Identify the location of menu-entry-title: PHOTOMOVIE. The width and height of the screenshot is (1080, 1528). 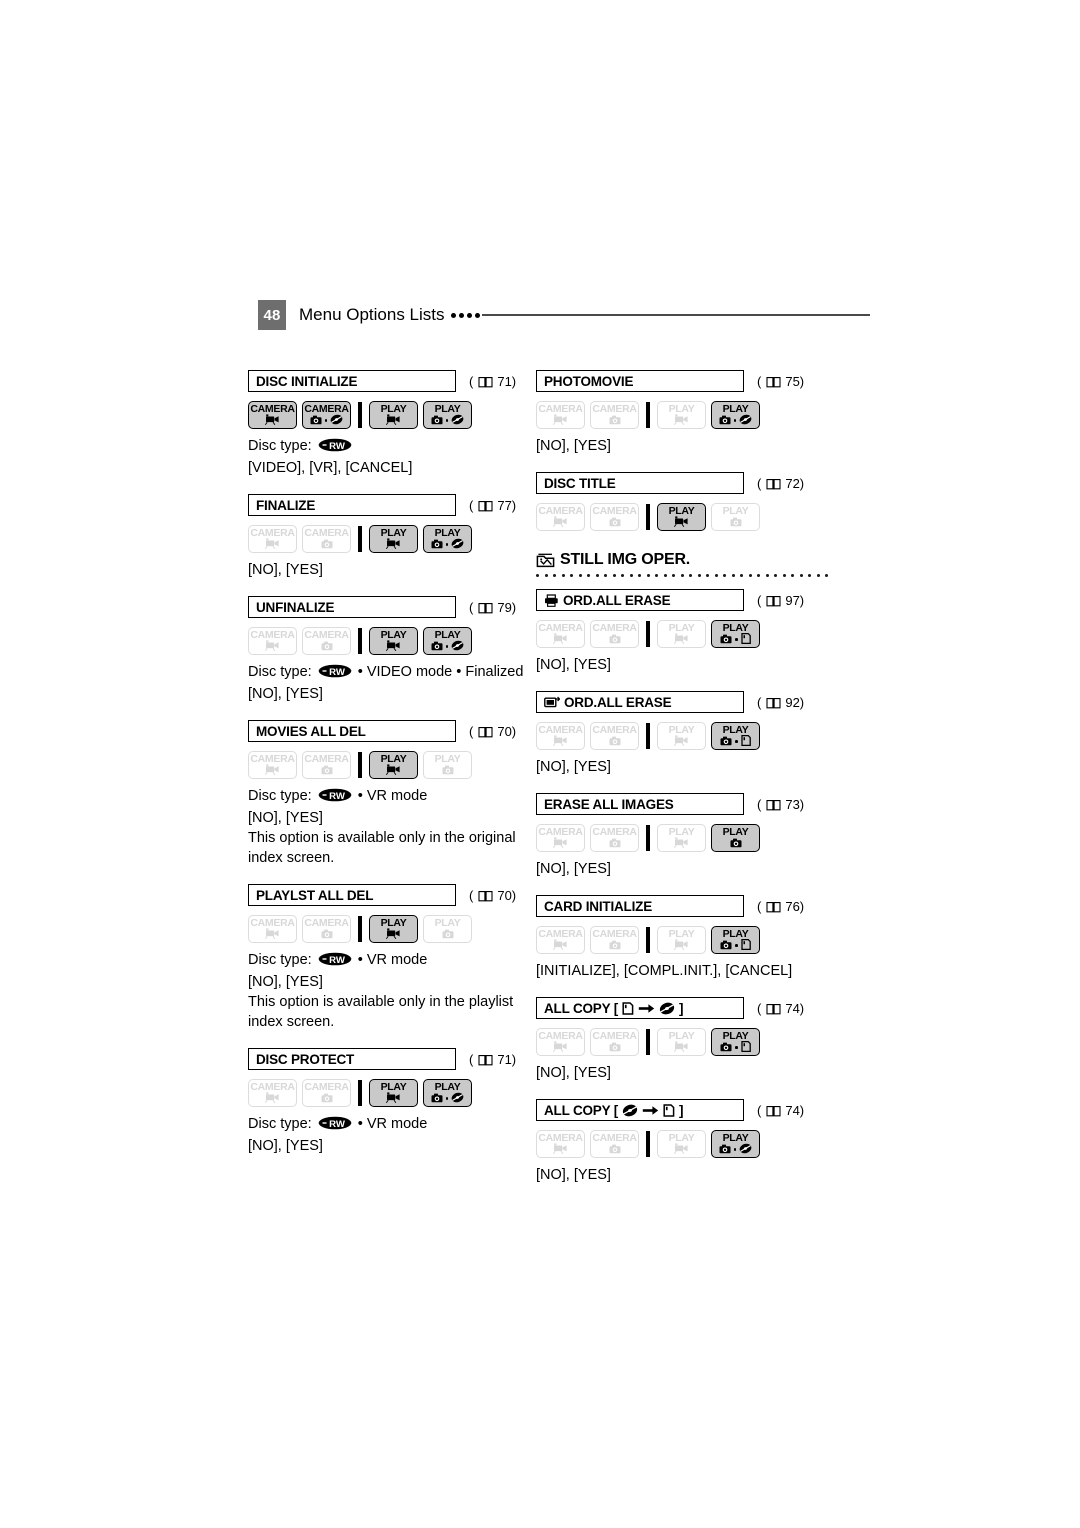
(640, 381).